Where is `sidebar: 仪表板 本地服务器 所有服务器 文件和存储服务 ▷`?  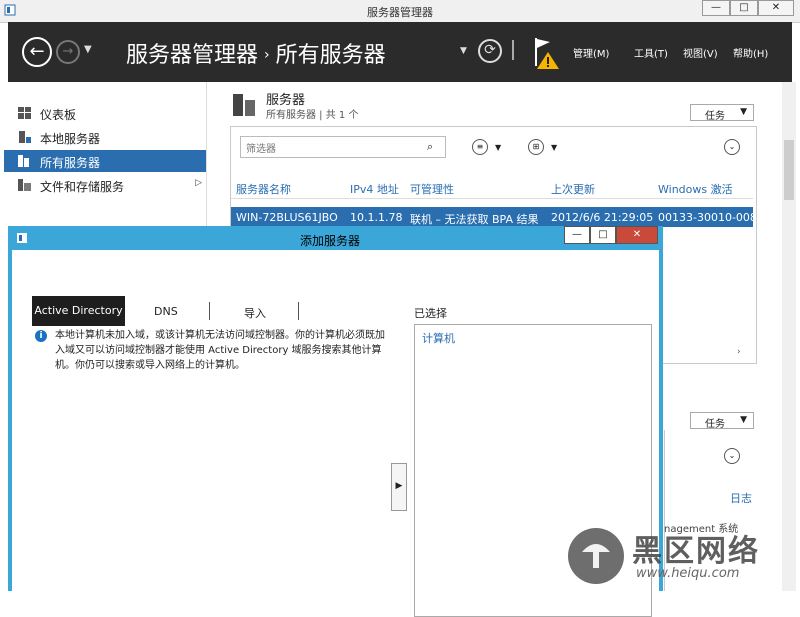 sidebar: 仪表板 本地服务器 所有服务器 文件和存储服务 ▷ is located at coordinates (104, 152).